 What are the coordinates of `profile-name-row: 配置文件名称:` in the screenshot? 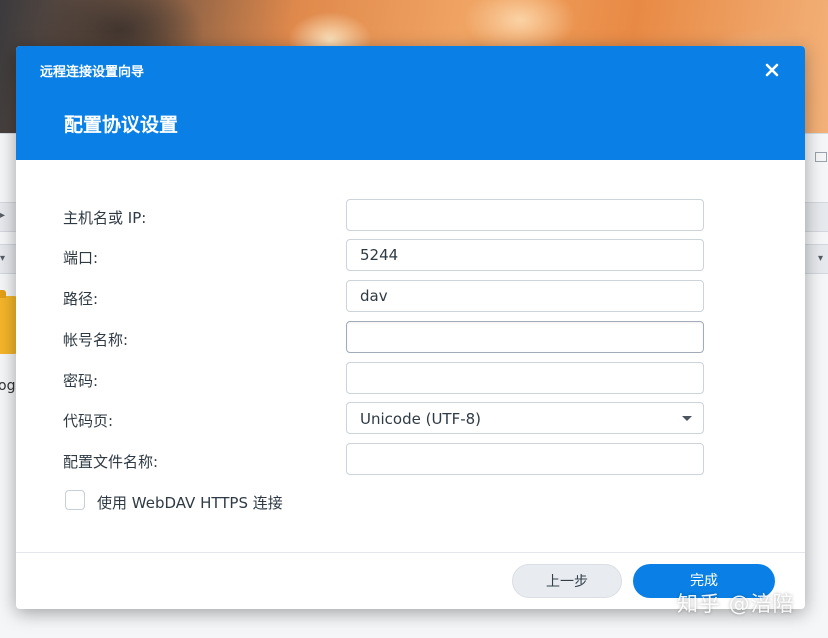 It's located at (410, 460).